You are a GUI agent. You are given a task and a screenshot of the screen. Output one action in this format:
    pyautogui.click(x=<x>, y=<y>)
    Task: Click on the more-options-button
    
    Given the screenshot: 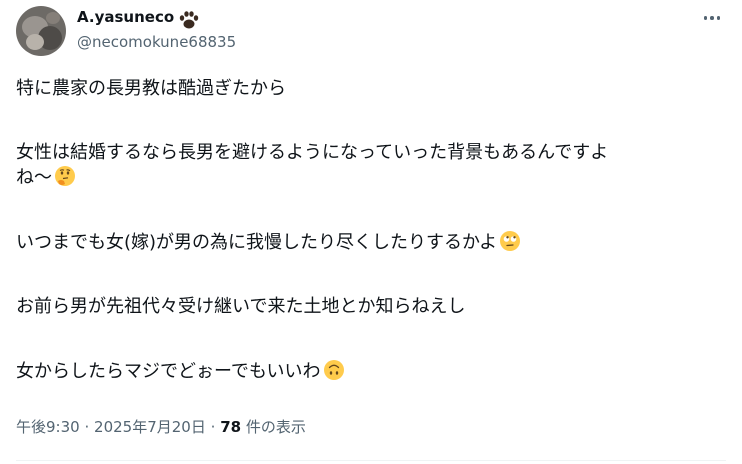 What is the action you would take?
    pyautogui.click(x=712, y=18)
    